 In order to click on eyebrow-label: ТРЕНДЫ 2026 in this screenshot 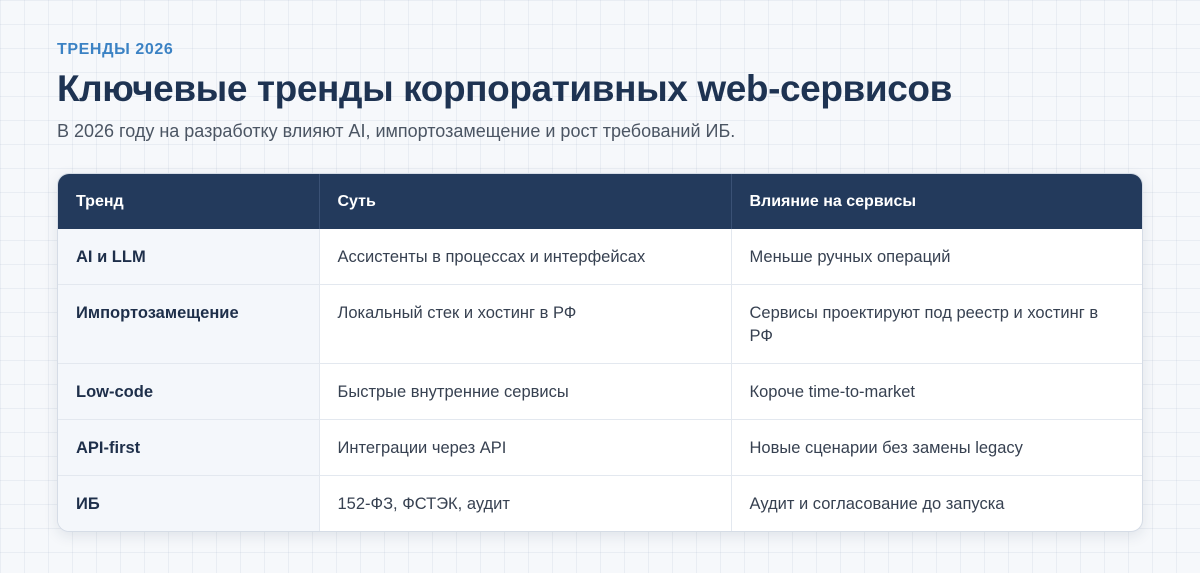, I will do `click(115, 49)`.